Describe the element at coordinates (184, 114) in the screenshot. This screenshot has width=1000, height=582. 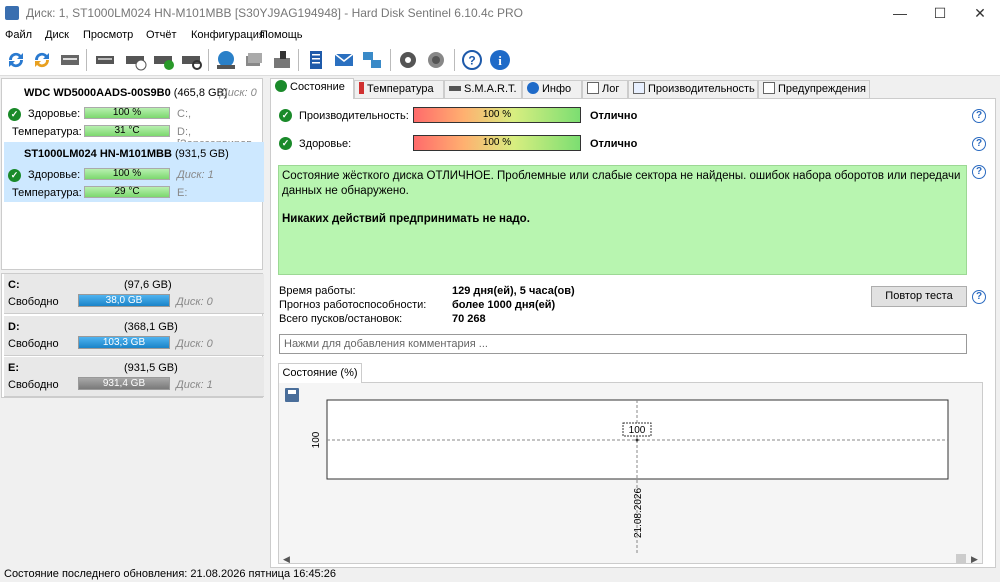
I see `partition-list: C:,` at that location.